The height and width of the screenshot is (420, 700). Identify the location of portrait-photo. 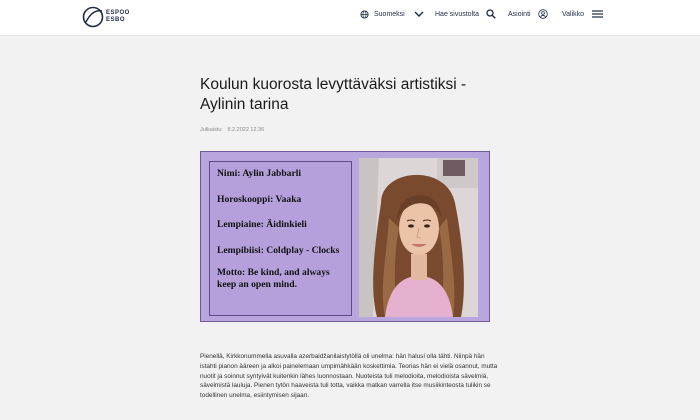
(418, 237).